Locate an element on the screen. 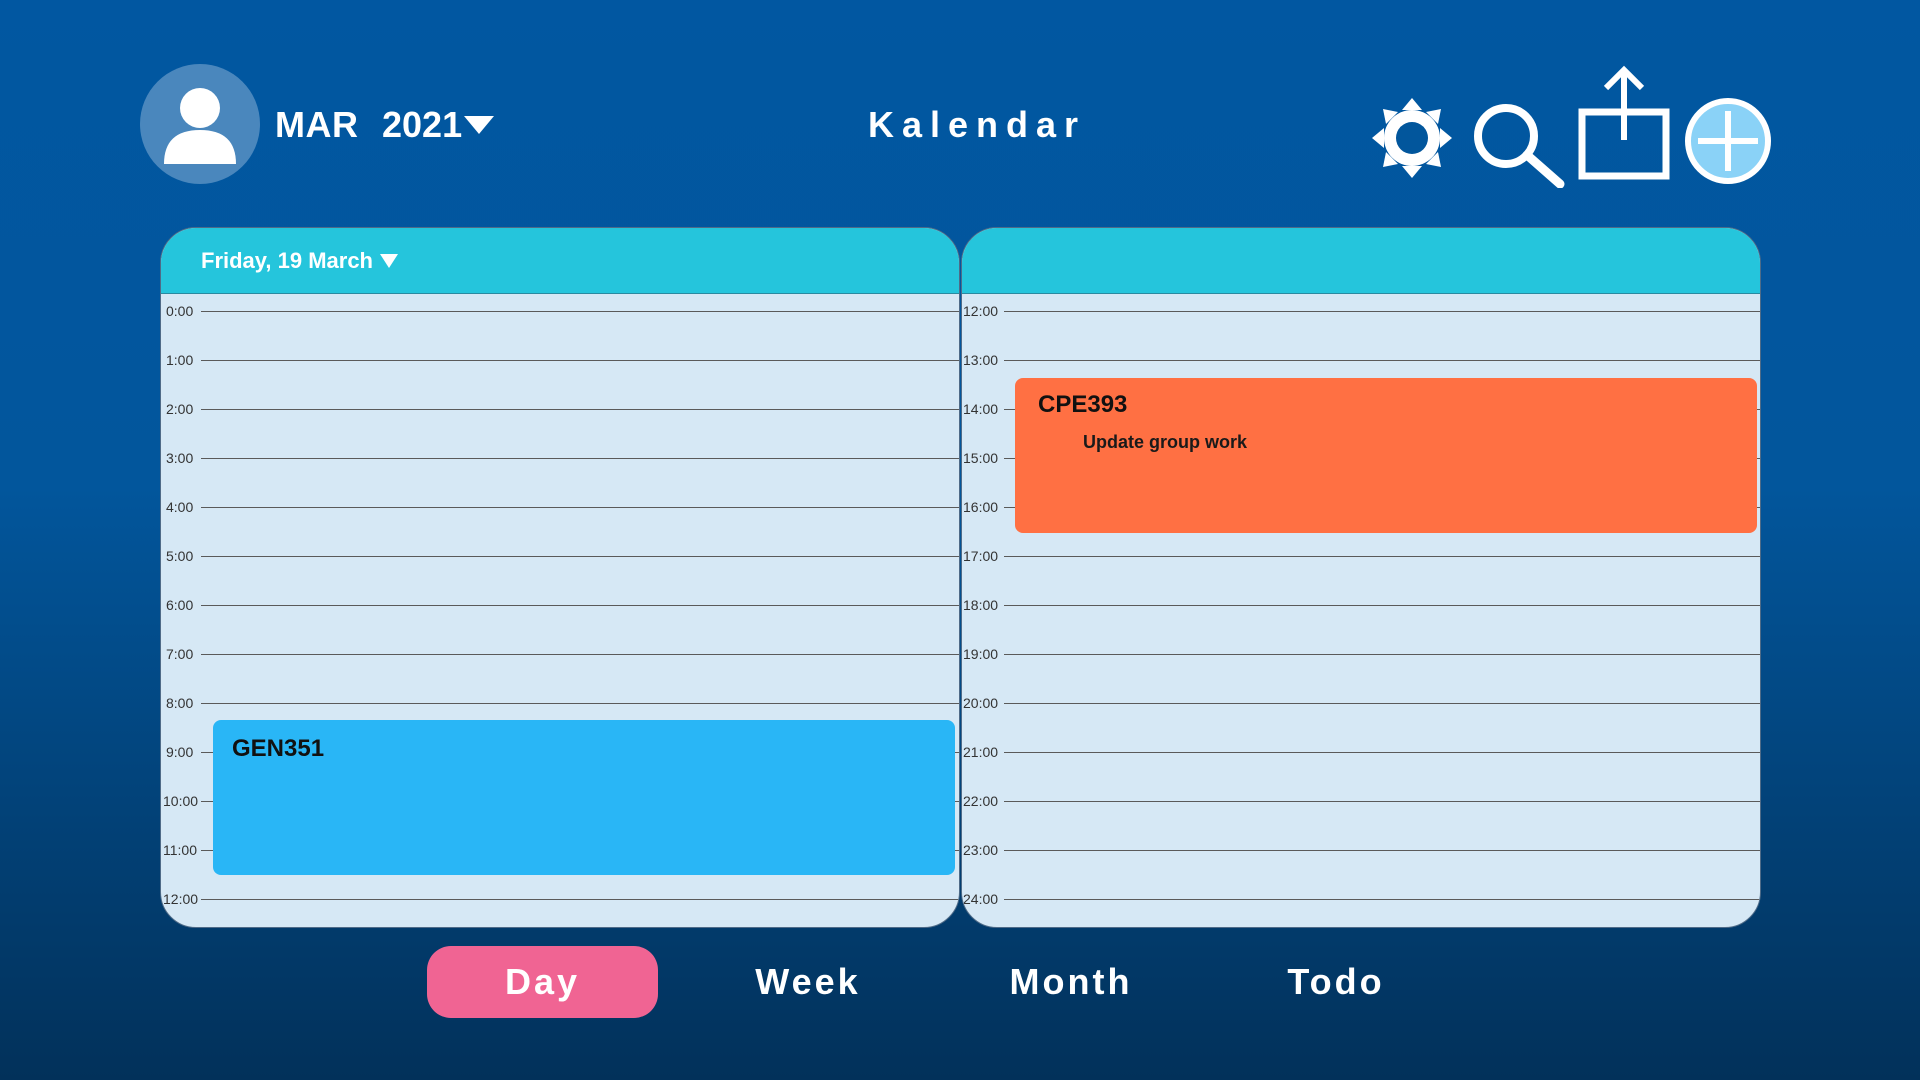  tab-week: Week is located at coordinates (808, 982).